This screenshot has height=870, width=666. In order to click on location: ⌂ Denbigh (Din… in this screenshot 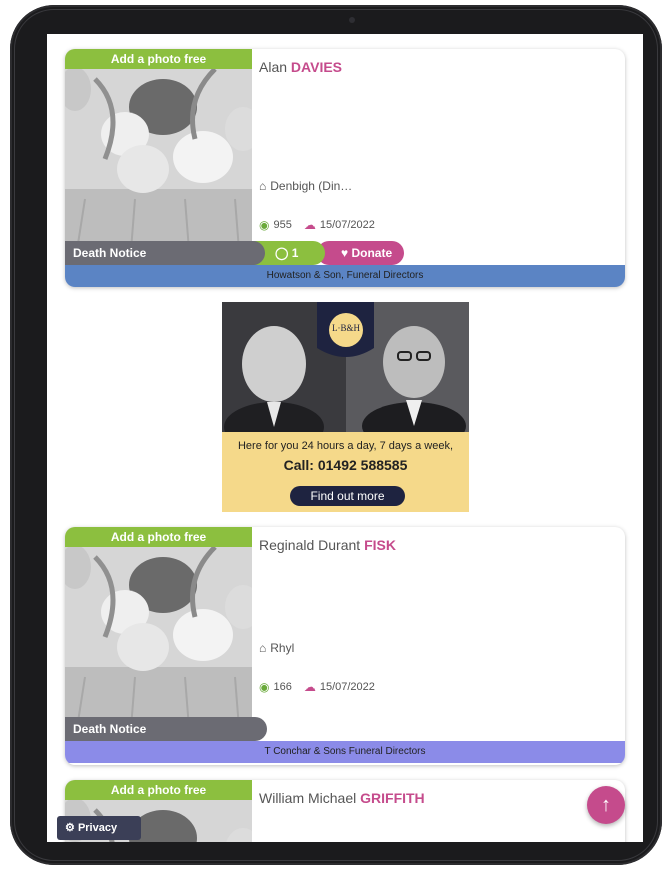, I will do `click(305, 186)`.